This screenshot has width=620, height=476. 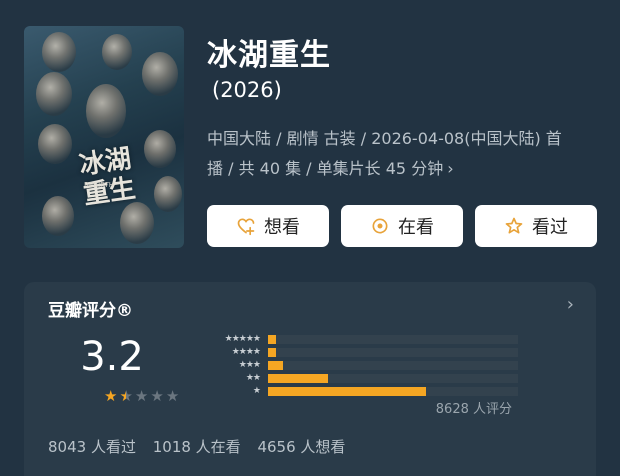 What do you see at coordinates (384, 138) in the screenshot?
I see `meta-line: 中国大陆 / 剧情 古装 / 2026-04-08(中国大陆) 首` at bounding box center [384, 138].